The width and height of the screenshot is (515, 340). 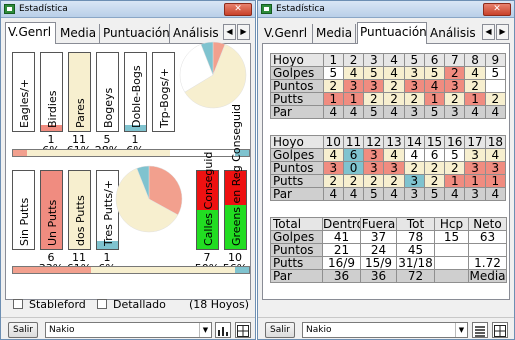 What do you see at coordinates (487, 276) in the screenshot?
I see `total-cell: Media` at bounding box center [487, 276].